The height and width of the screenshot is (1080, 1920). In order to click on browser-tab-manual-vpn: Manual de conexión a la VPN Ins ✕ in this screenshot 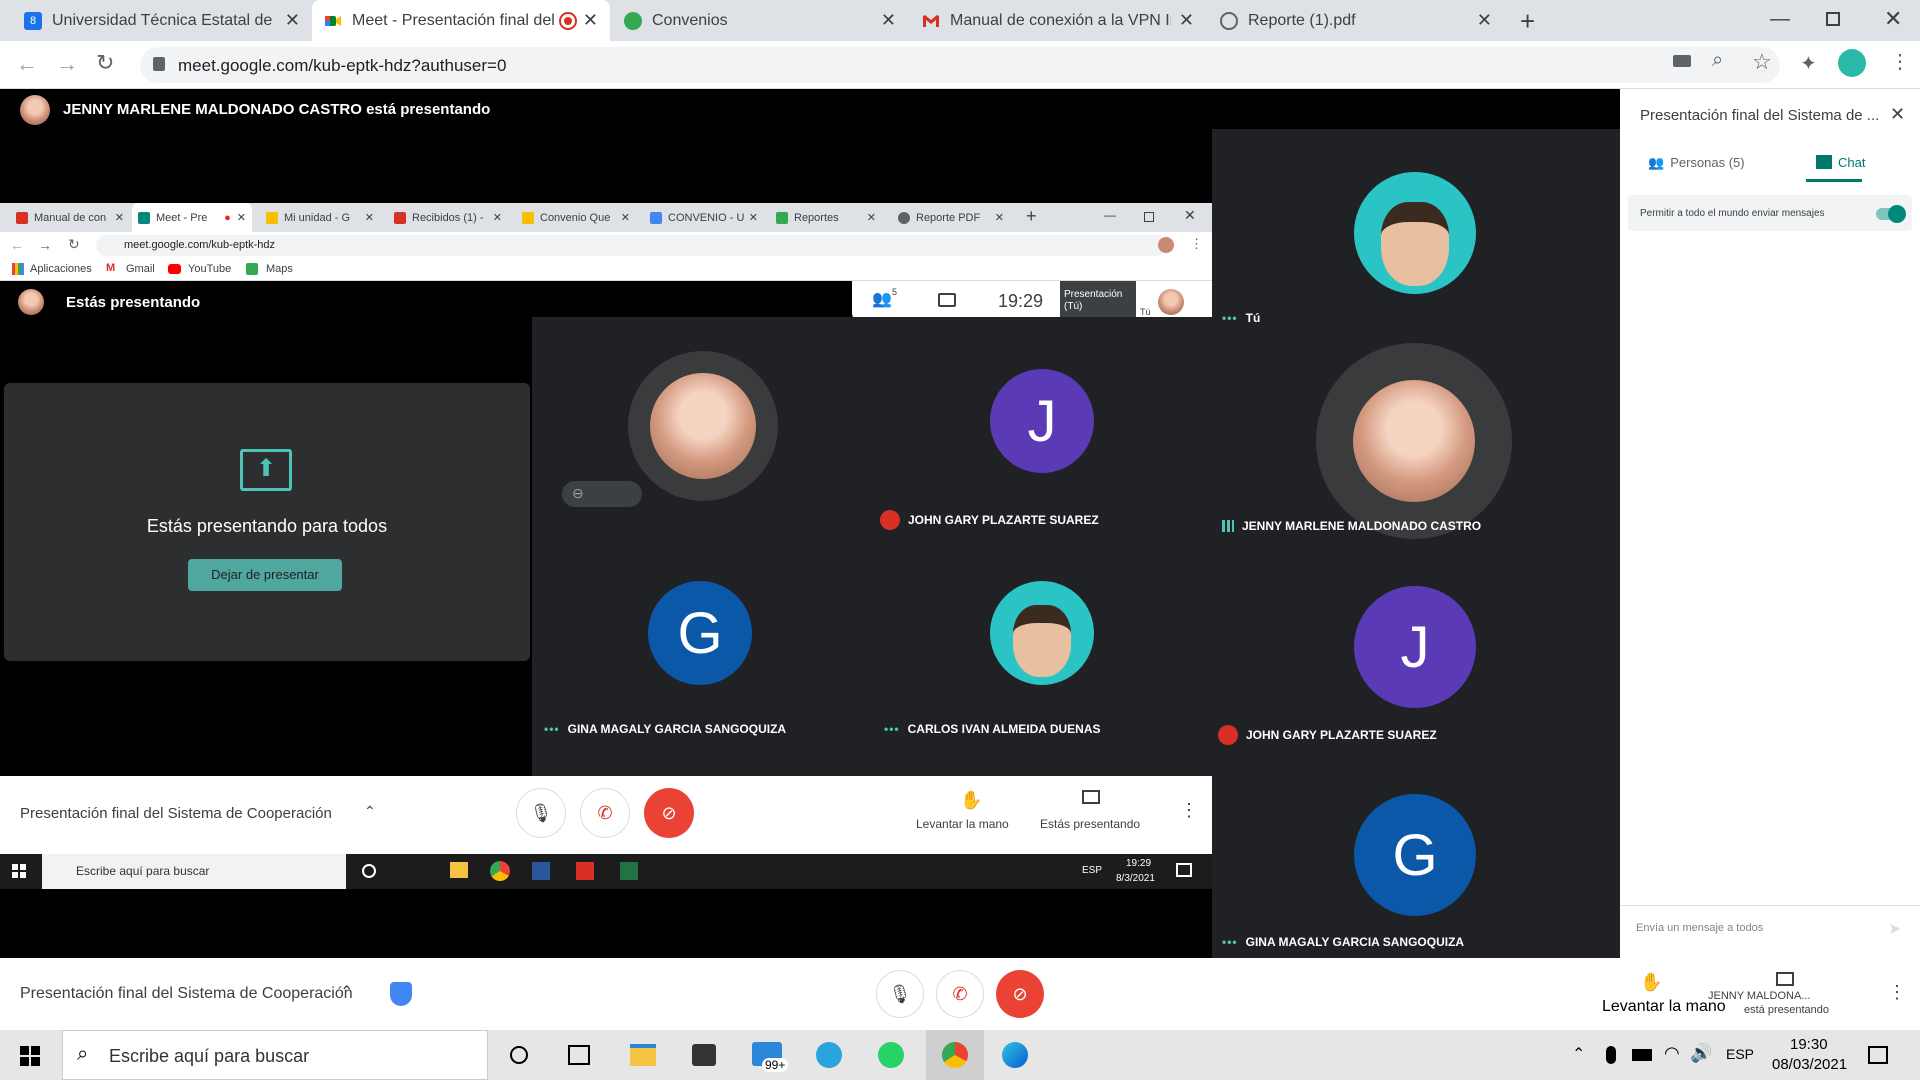, I will do `click(1058, 20)`.